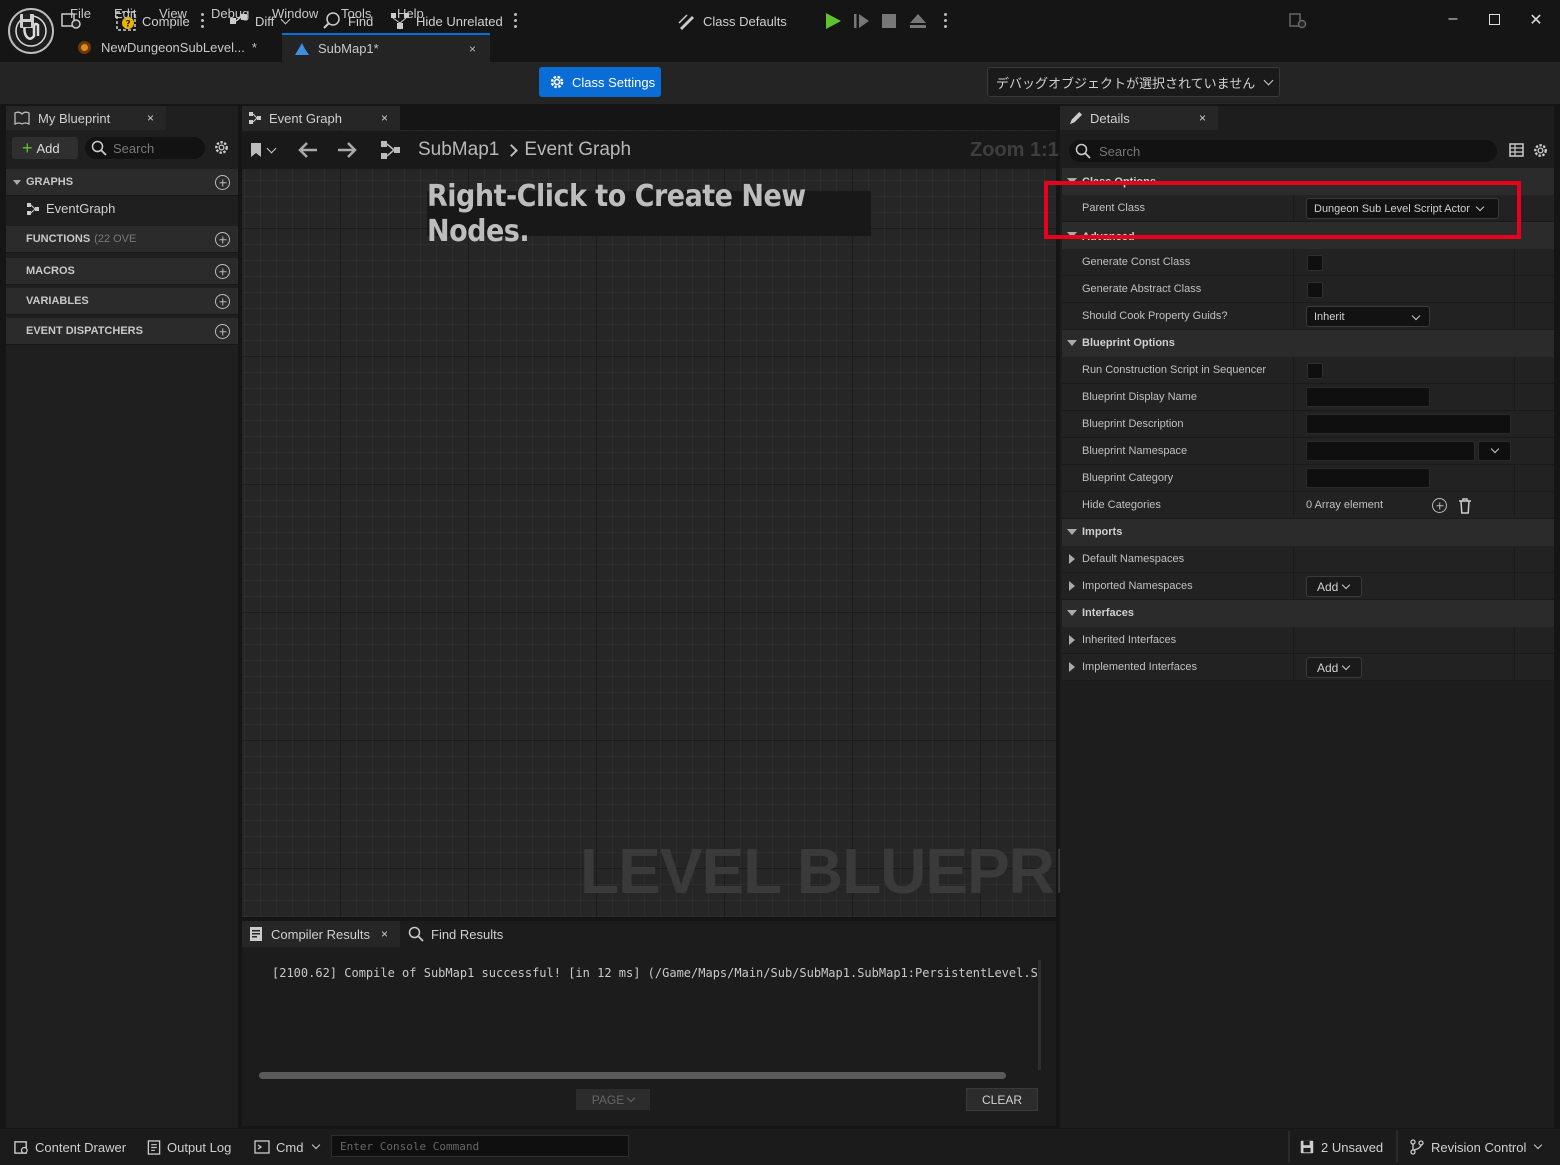  I want to click on section-variables: VARIABLES, so click(122, 301).